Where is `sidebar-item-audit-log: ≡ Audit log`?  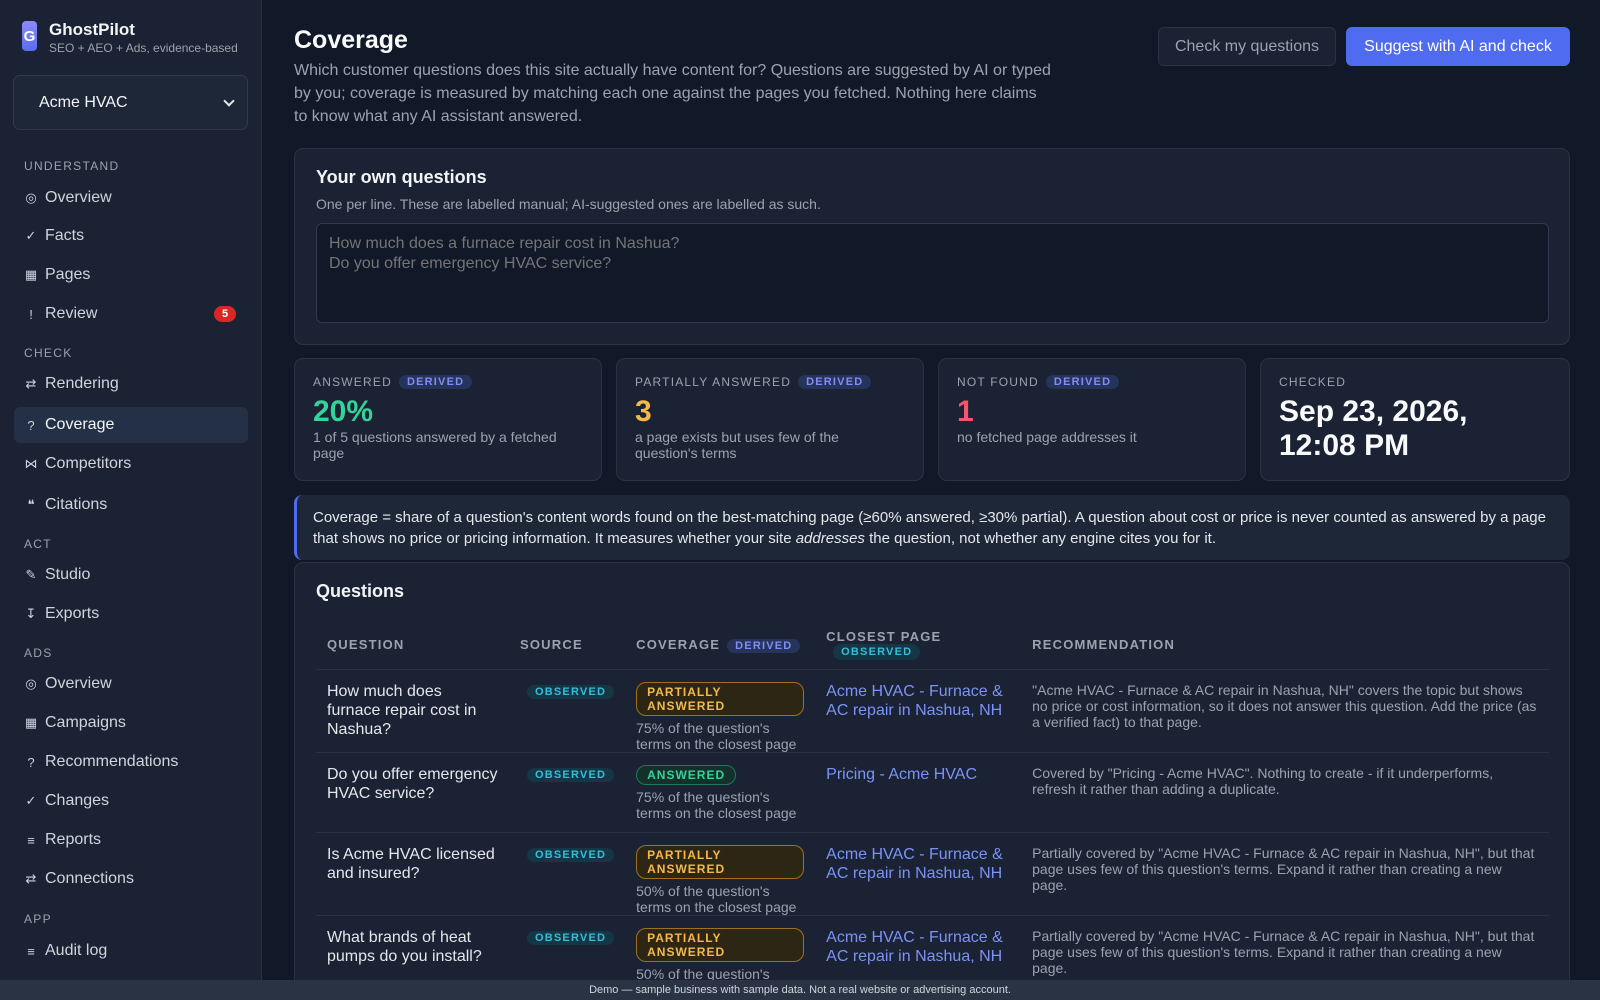
sidebar-item-audit-log: ≡ Audit log is located at coordinates (131, 951).